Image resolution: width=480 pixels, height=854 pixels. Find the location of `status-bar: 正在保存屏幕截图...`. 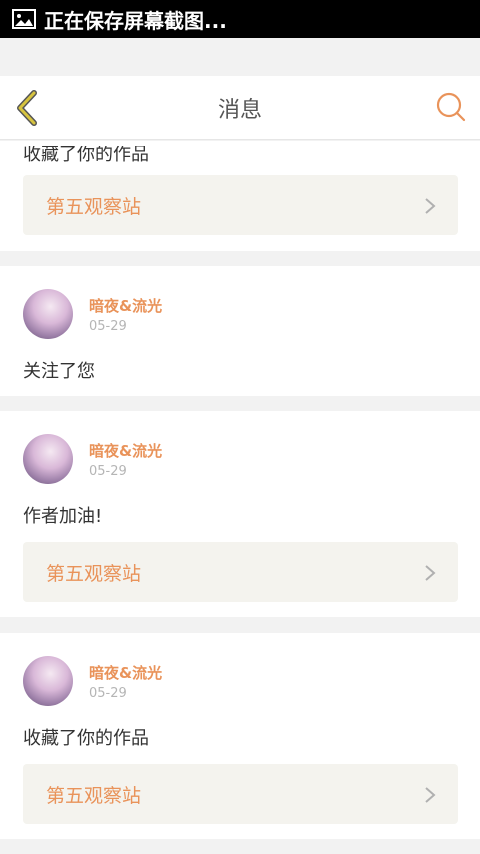

status-bar: 正在保存屏幕截图... is located at coordinates (240, 19).